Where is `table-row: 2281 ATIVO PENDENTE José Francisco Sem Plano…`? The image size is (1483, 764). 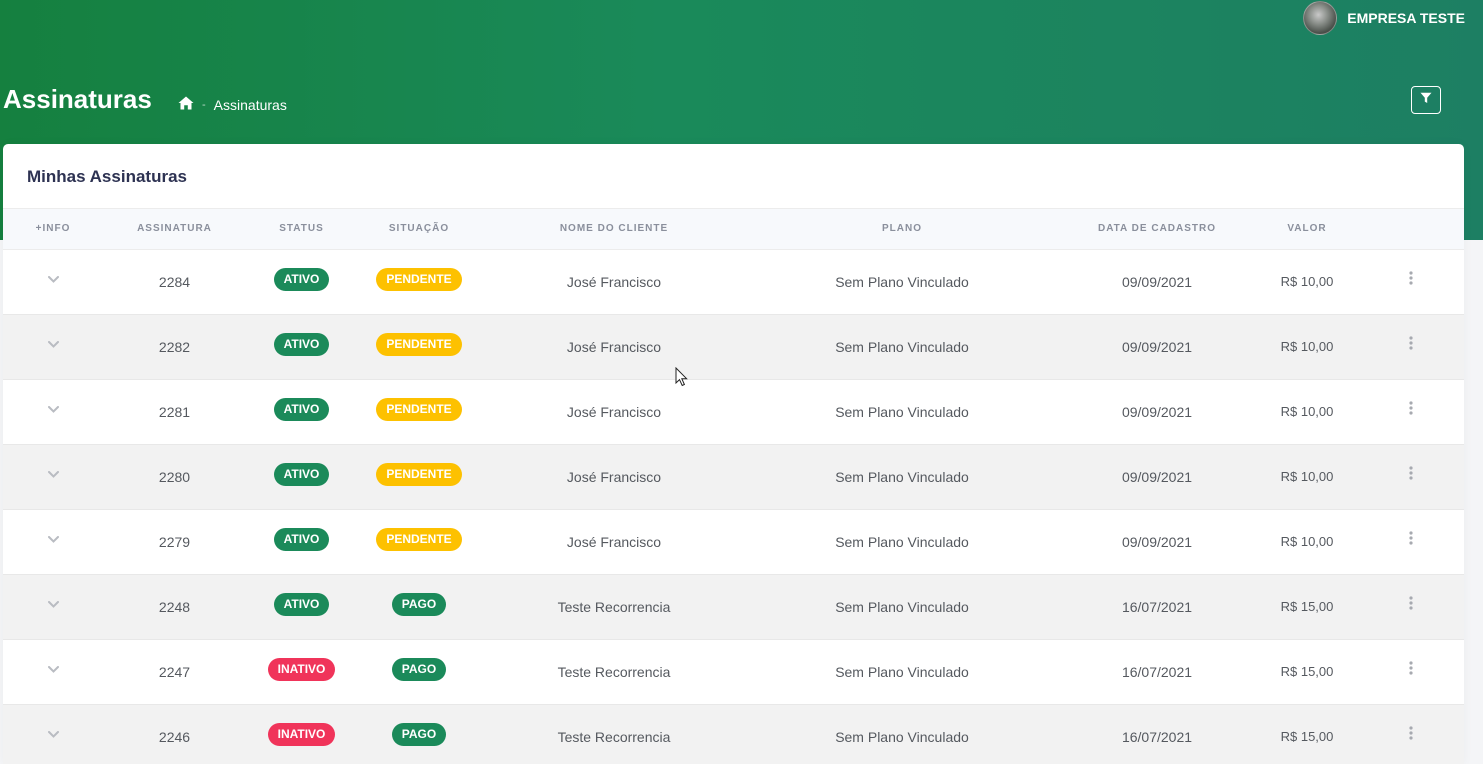
table-row: 2281 ATIVO PENDENTE José Francisco Sem Plano… is located at coordinates (733, 411).